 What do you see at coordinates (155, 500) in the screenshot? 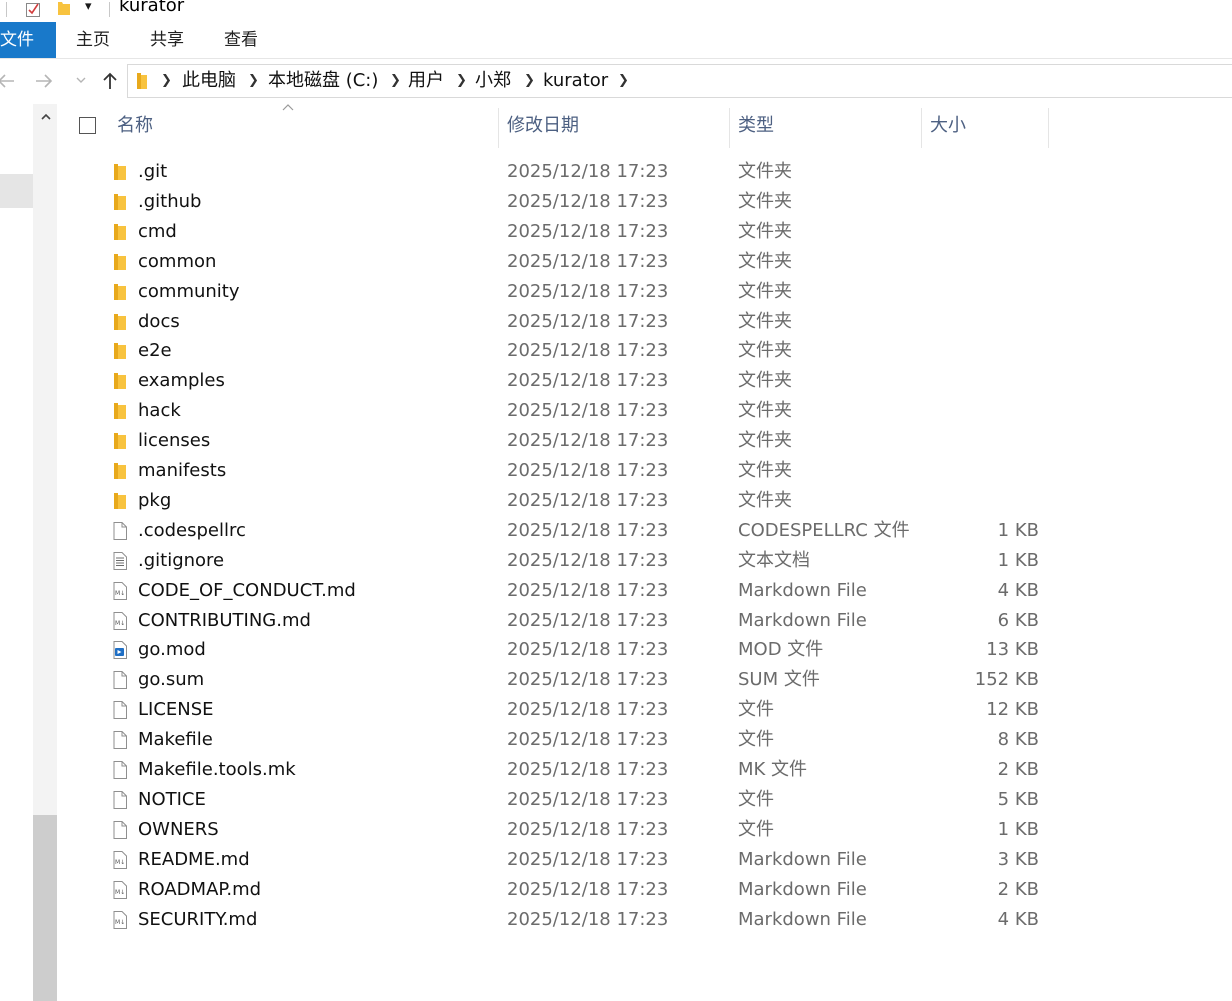
I see `file-name: pkg` at bounding box center [155, 500].